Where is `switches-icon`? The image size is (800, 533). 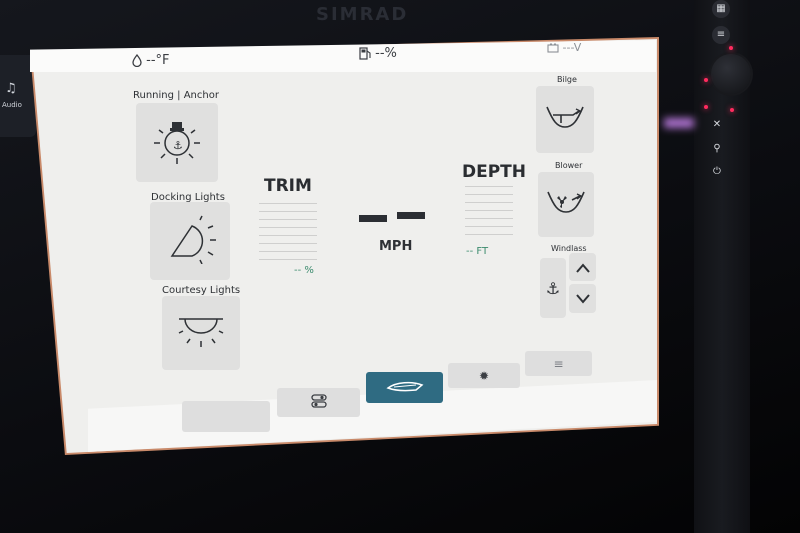 switches-icon is located at coordinates (318, 402).